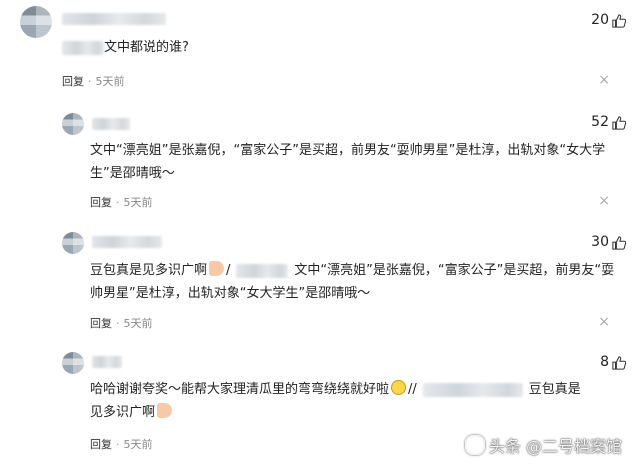 The height and width of the screenshot is (465, 640). I want to click on comment-text: 文中都说的谁?, so click(125, 47).